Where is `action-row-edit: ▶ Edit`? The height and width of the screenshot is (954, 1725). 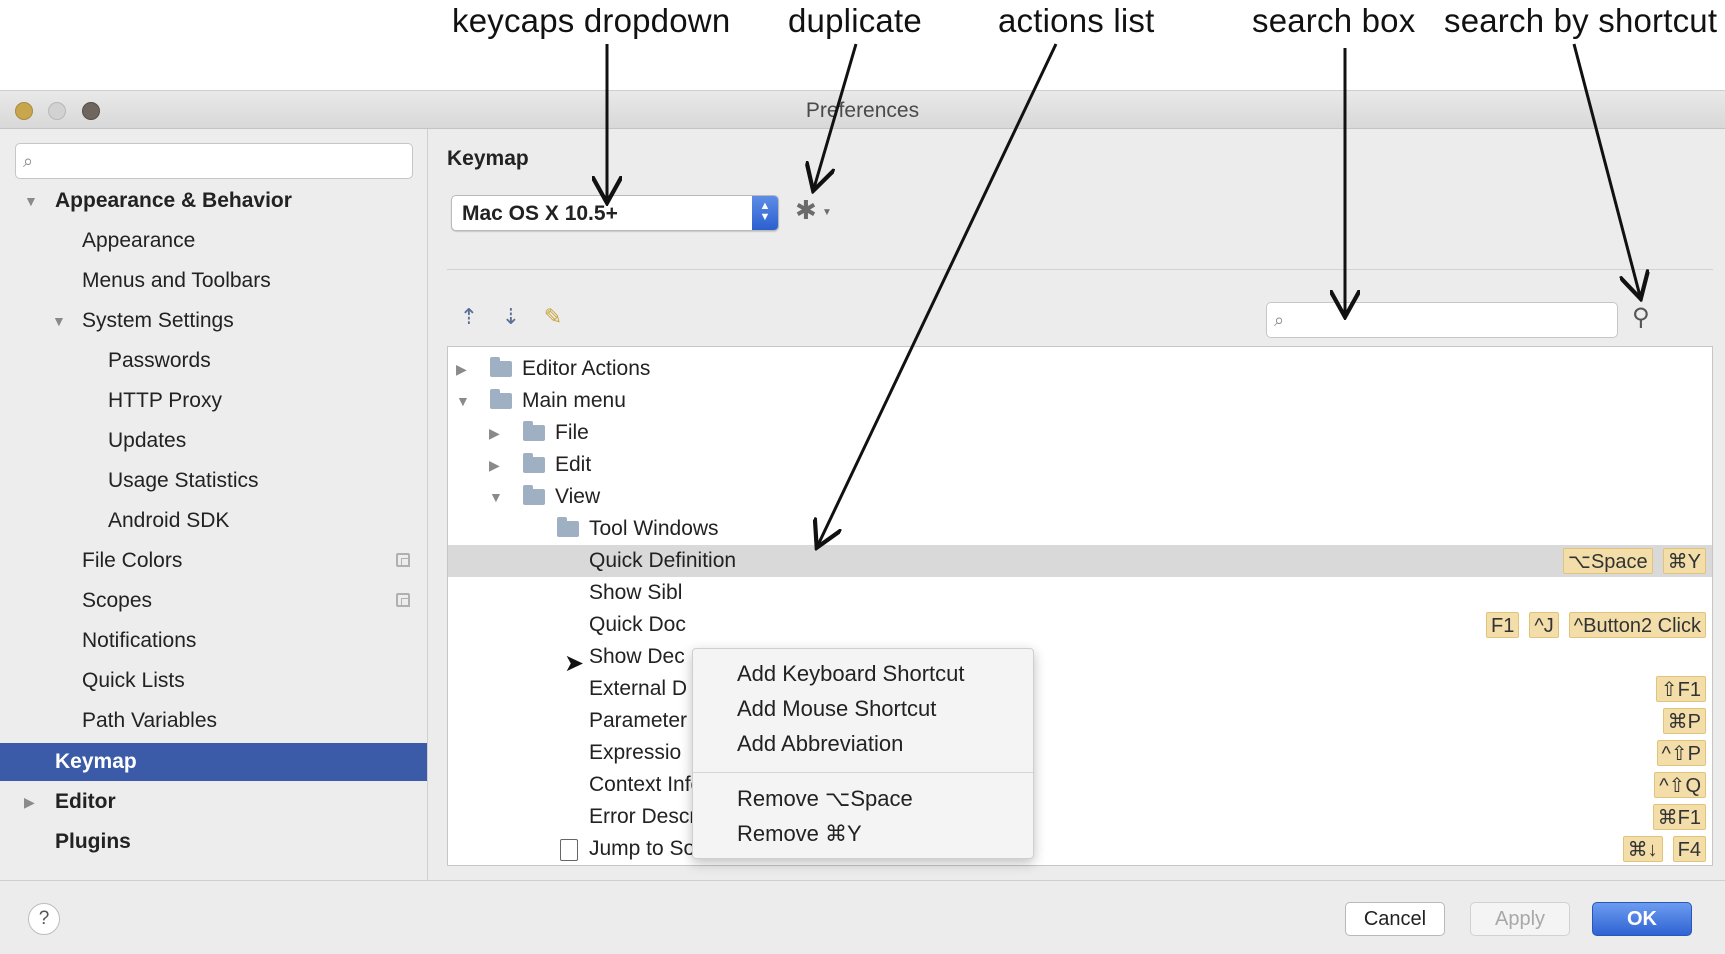
action-row-edit: ▶ Edit is located at coordinates (1080, 465).